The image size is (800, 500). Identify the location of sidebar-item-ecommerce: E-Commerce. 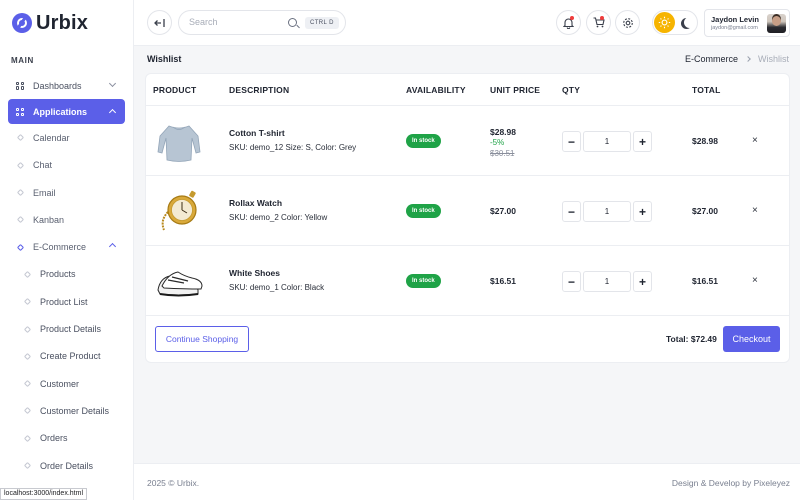
(66, 246).